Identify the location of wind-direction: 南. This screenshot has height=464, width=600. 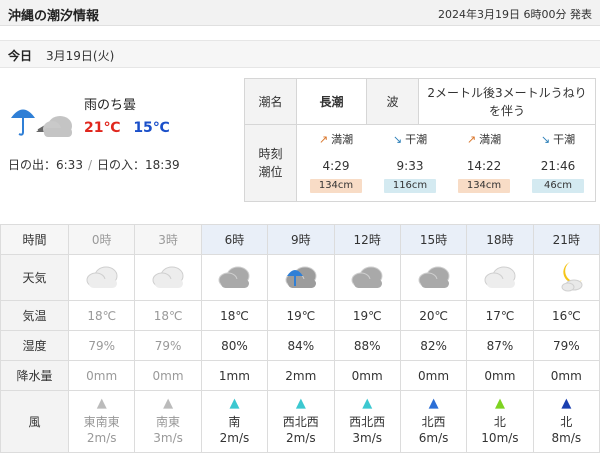
(234, 422).